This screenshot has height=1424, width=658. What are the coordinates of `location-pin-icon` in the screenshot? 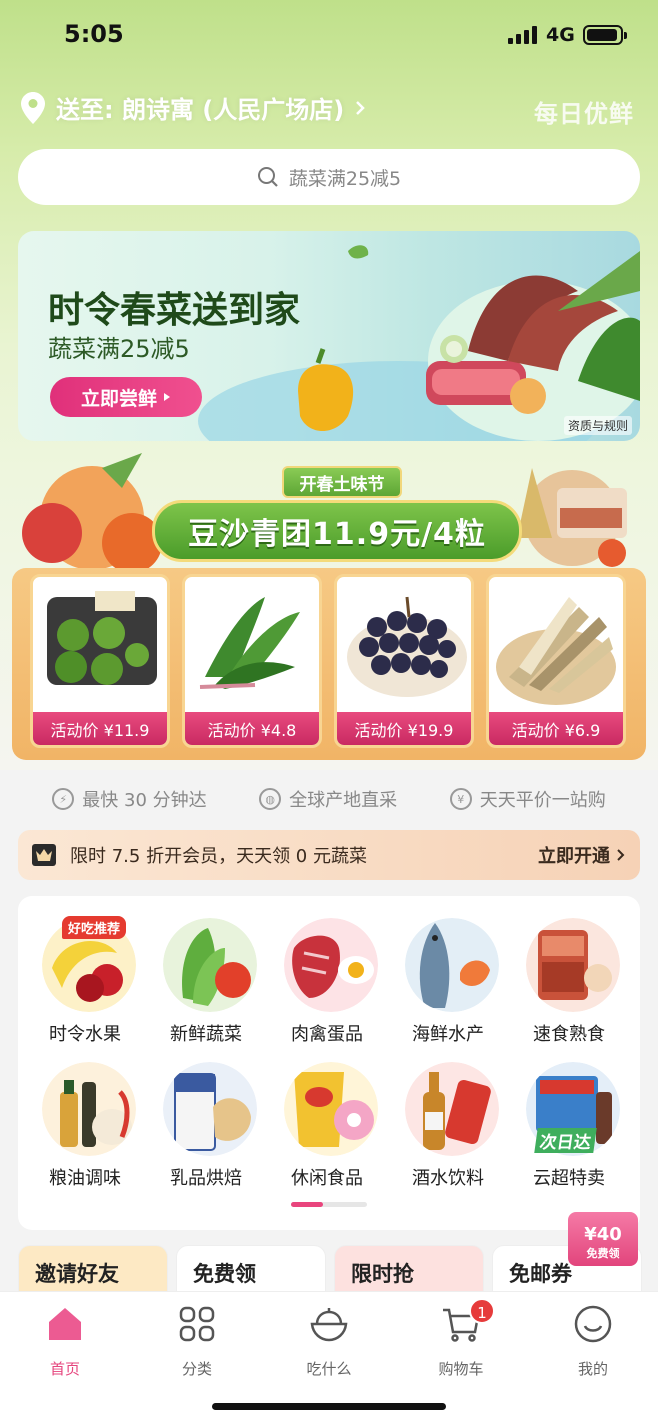 It's located at (33, 107).